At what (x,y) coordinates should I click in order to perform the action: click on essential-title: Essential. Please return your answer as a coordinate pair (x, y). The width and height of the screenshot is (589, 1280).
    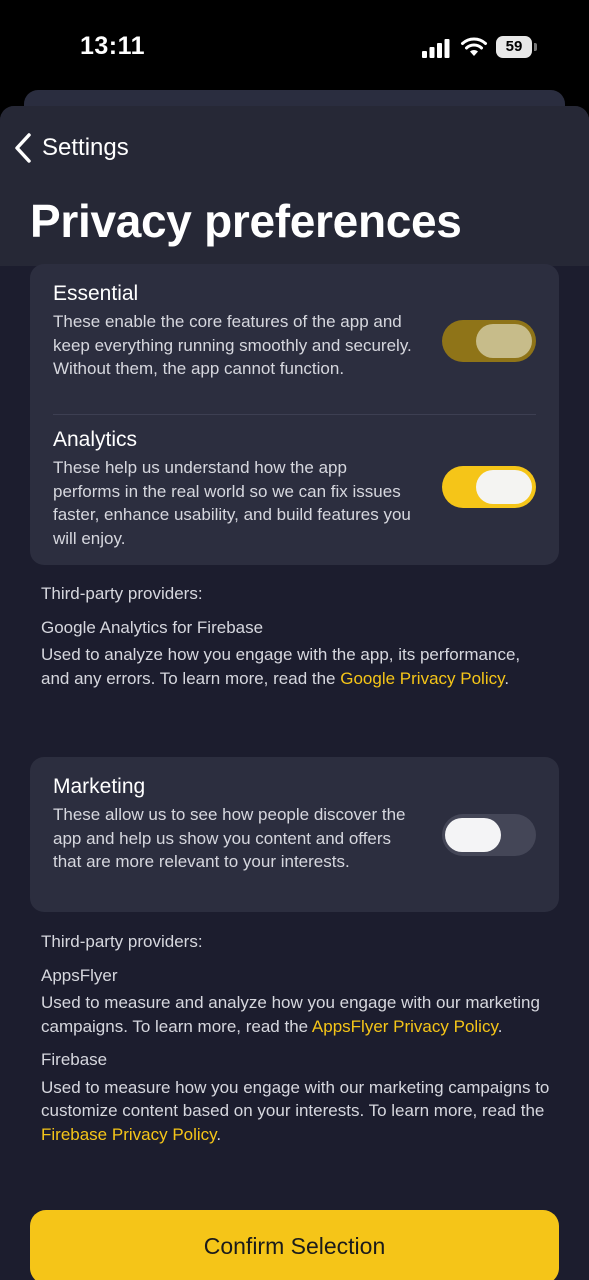
    Looking at the image, I should click on (96, 293).